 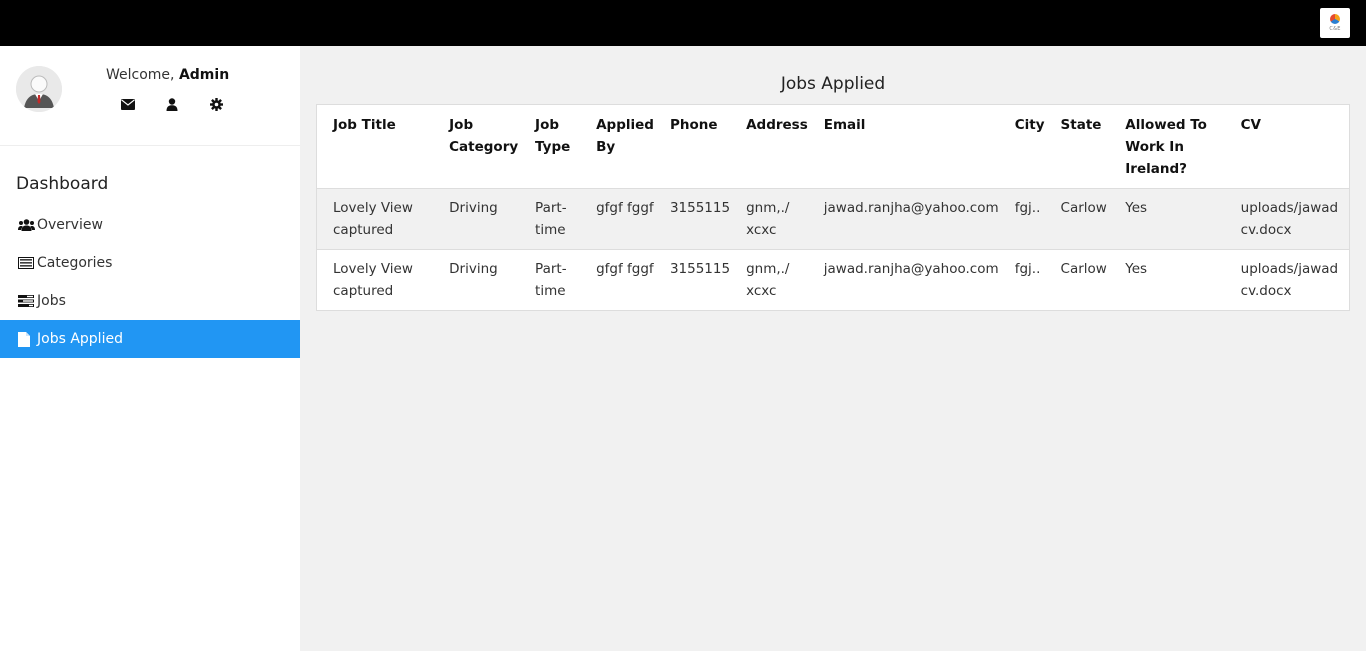 I want to click on file-icon, so click(x=26, y=339).